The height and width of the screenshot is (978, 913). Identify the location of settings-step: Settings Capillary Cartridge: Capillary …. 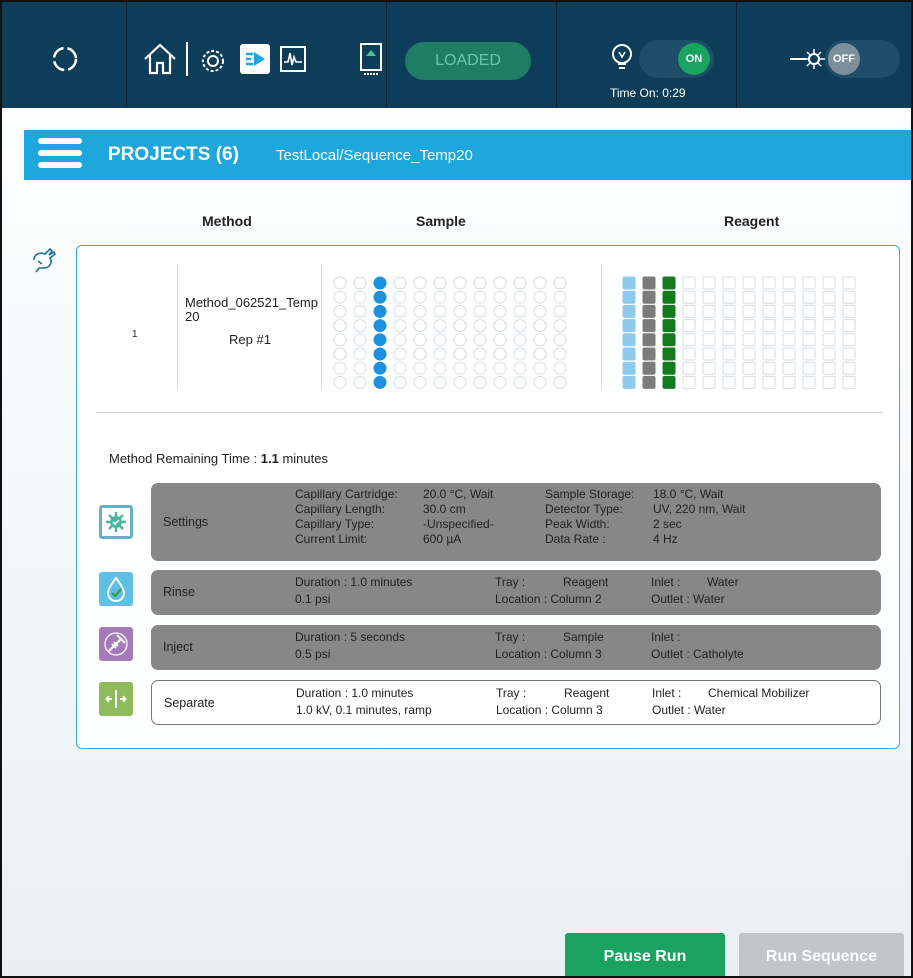
(516, 522).